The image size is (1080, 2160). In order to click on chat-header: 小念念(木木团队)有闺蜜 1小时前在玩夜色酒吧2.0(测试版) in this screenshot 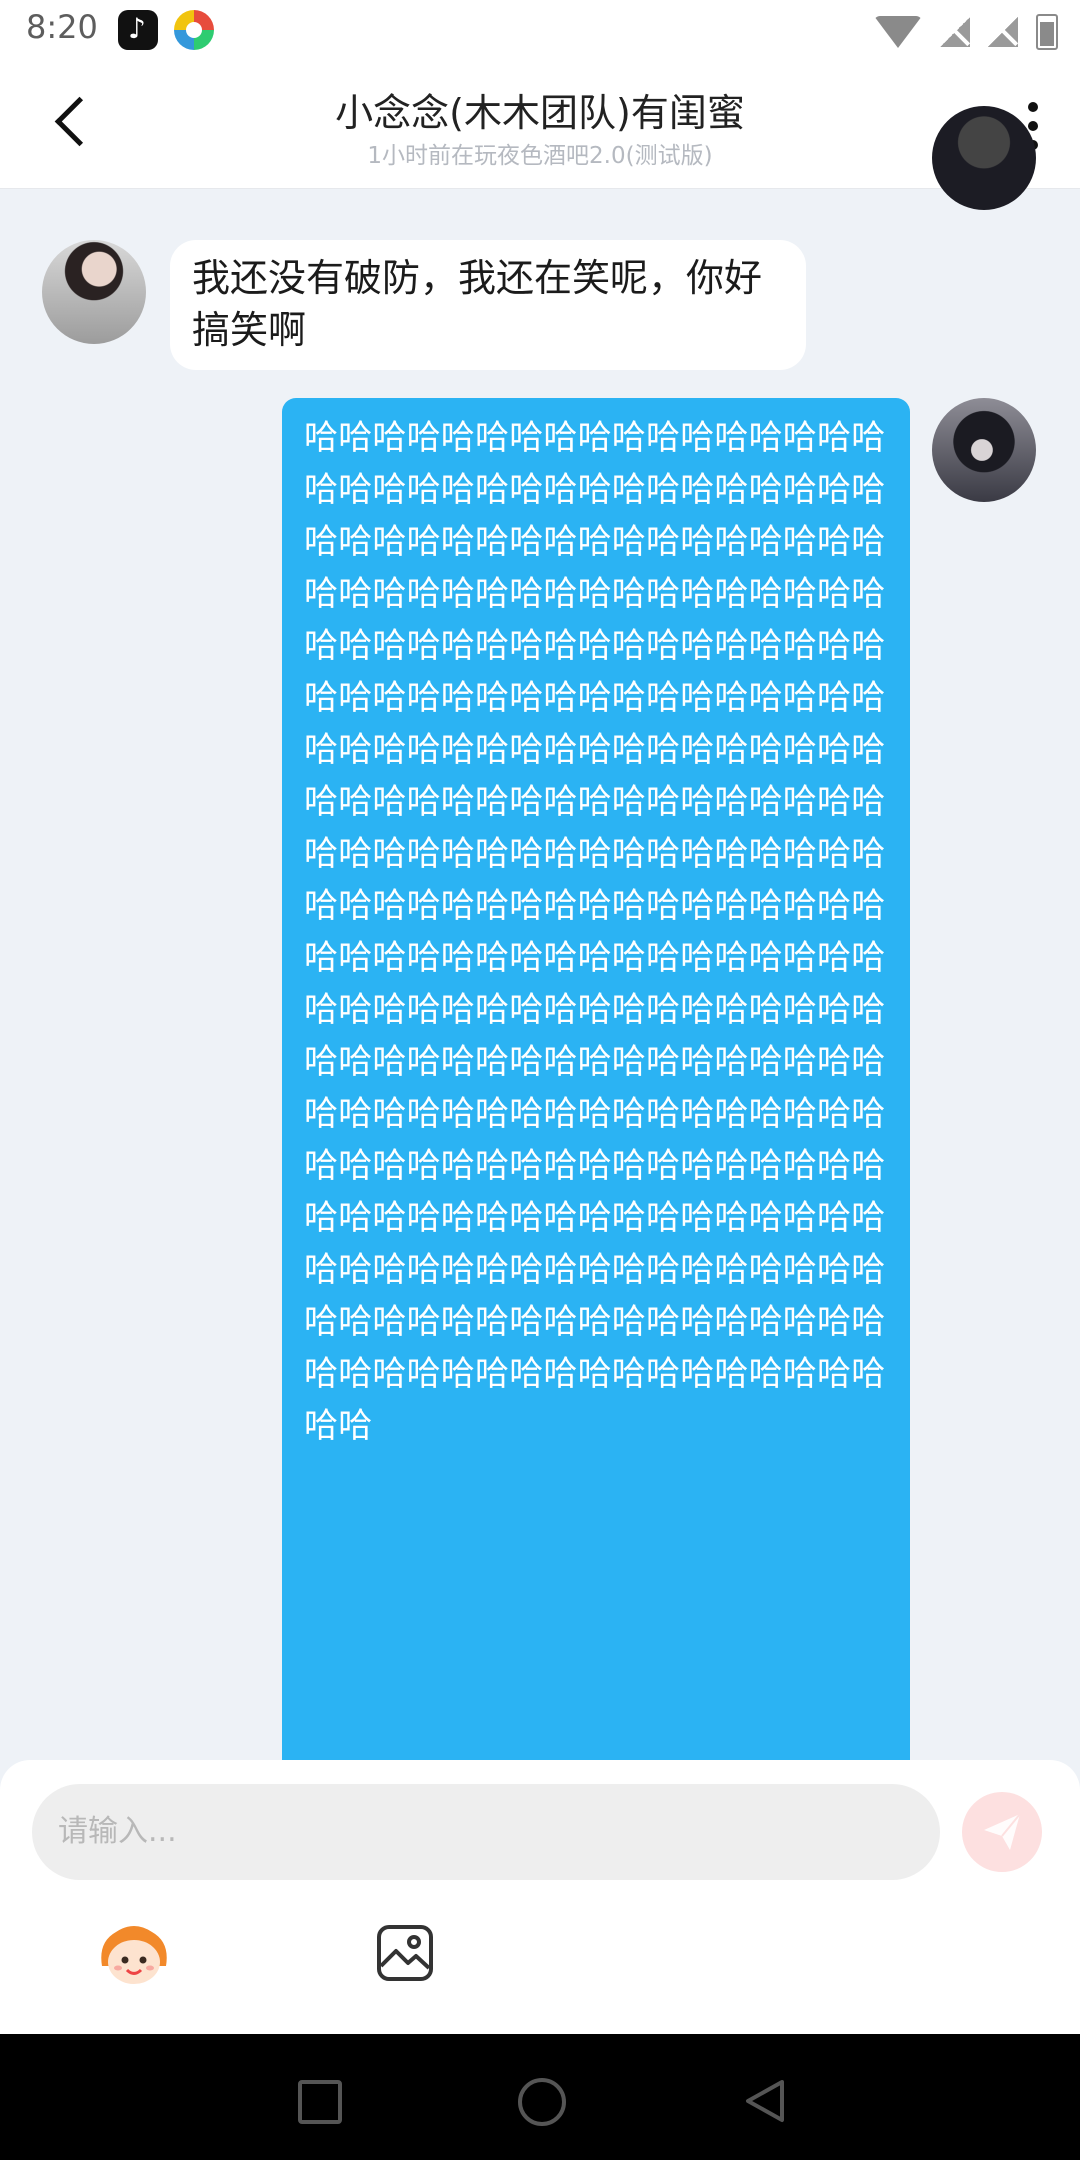, I will do `click(540, 126)`.